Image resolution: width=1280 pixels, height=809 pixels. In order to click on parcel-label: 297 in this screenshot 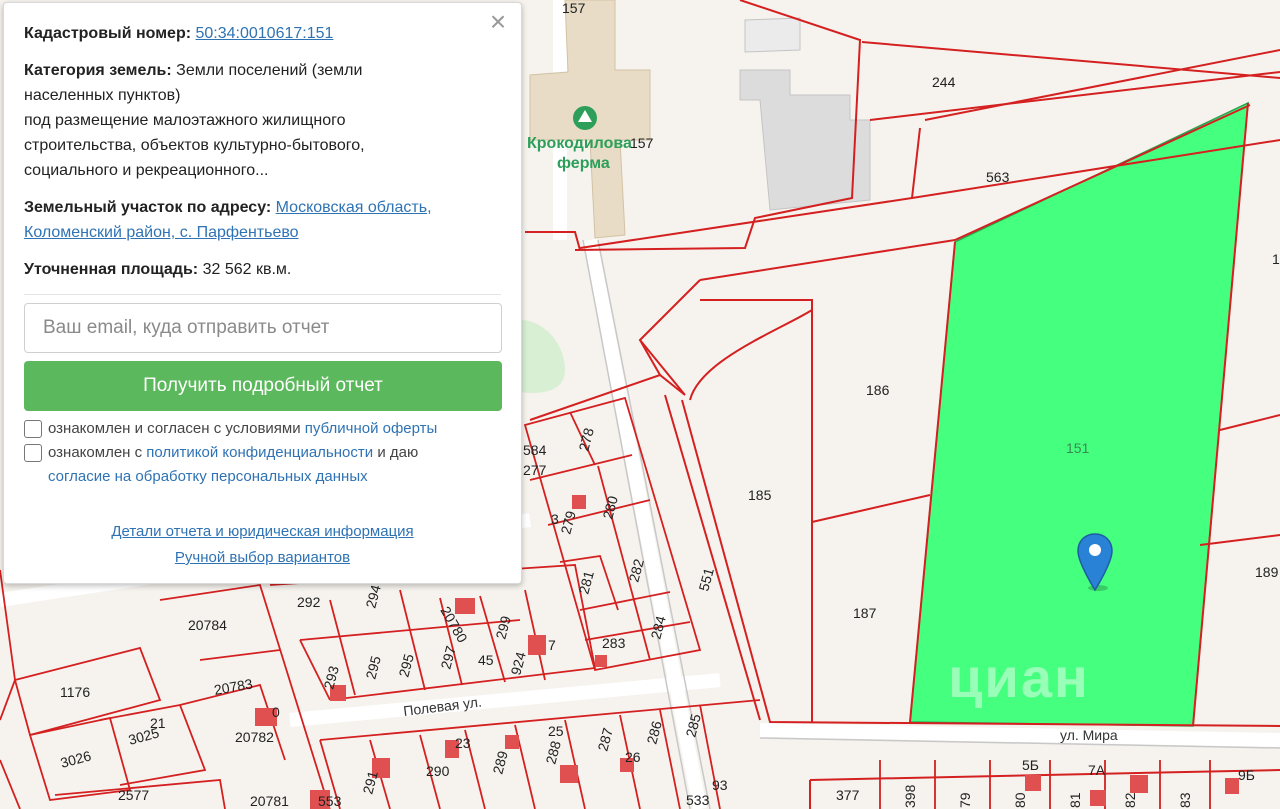, I will do `click(448, 657)`.